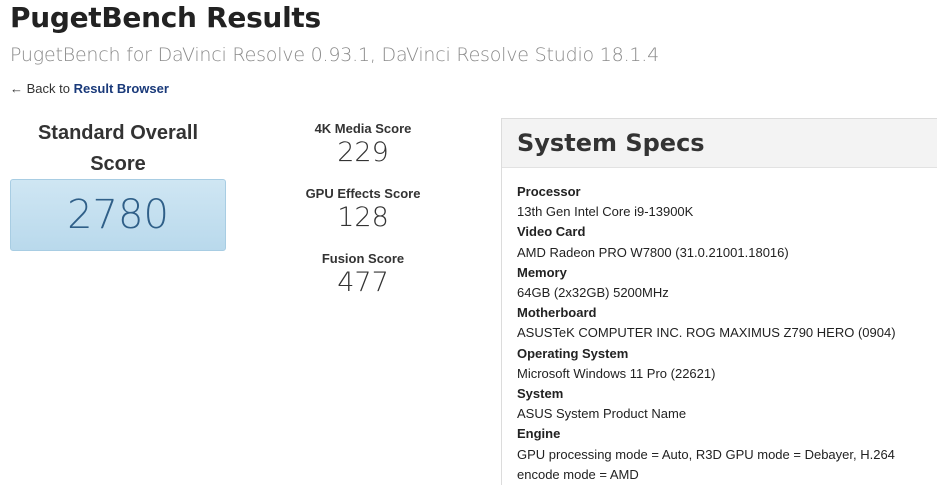 Image resolution: width=937 pixels, height=485 pixels. I want to click on spec-value-processor: 13th Gen Intel Core i9-13900K, so click(605, 212).